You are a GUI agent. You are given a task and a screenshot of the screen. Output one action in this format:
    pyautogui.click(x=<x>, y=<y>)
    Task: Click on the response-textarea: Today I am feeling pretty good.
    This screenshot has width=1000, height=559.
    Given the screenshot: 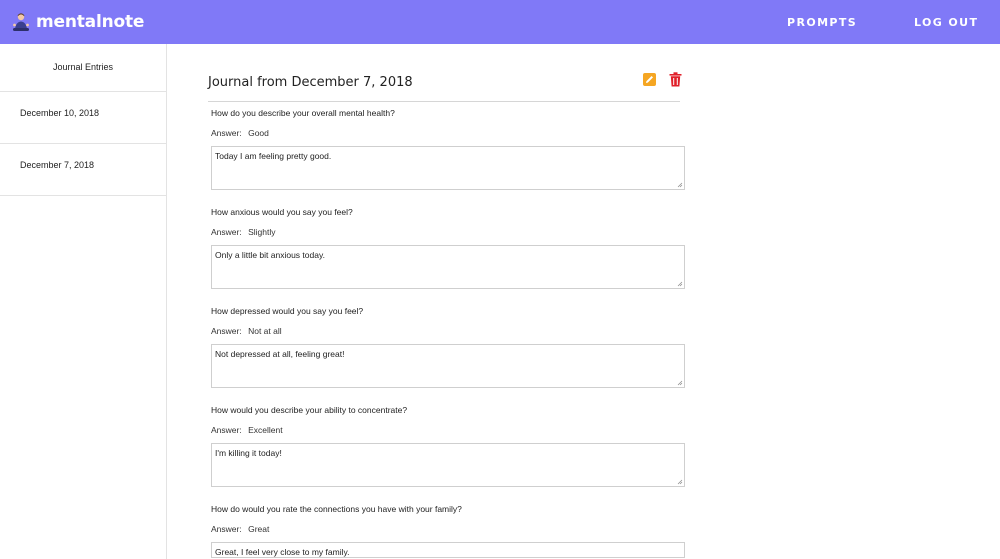 What is the action you would take?
    pyautogui.click(x=448, y=168)
    